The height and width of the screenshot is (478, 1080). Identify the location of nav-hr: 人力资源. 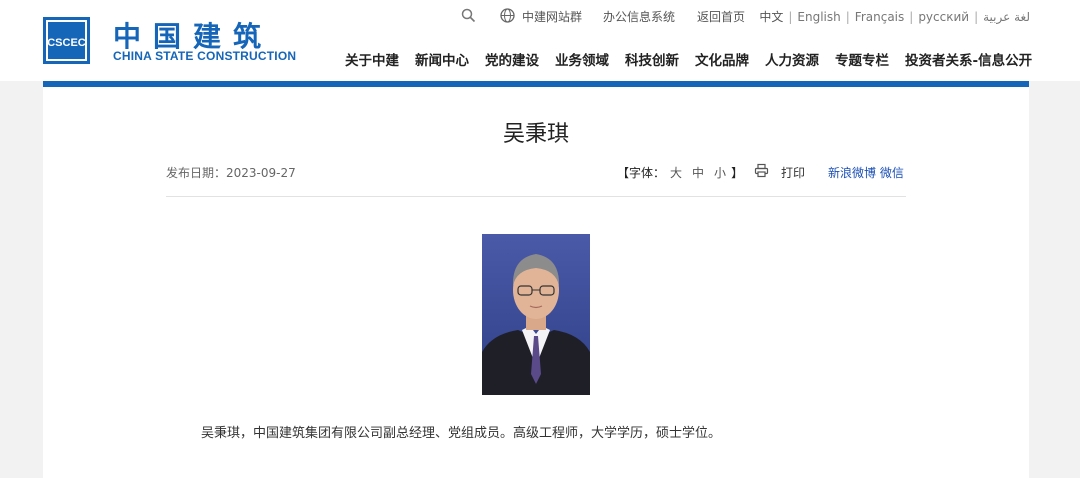
(792, 59).